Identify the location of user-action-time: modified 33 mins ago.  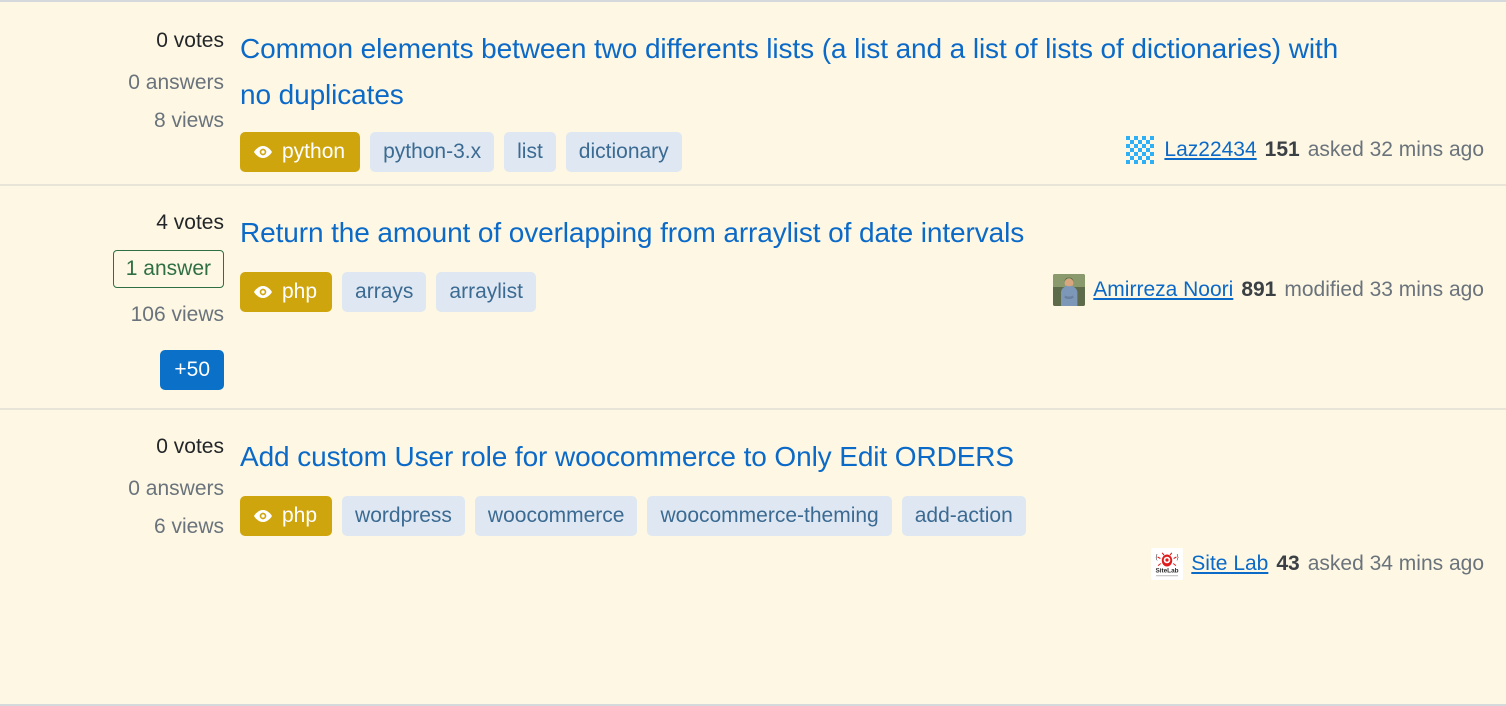
(1384, 289).